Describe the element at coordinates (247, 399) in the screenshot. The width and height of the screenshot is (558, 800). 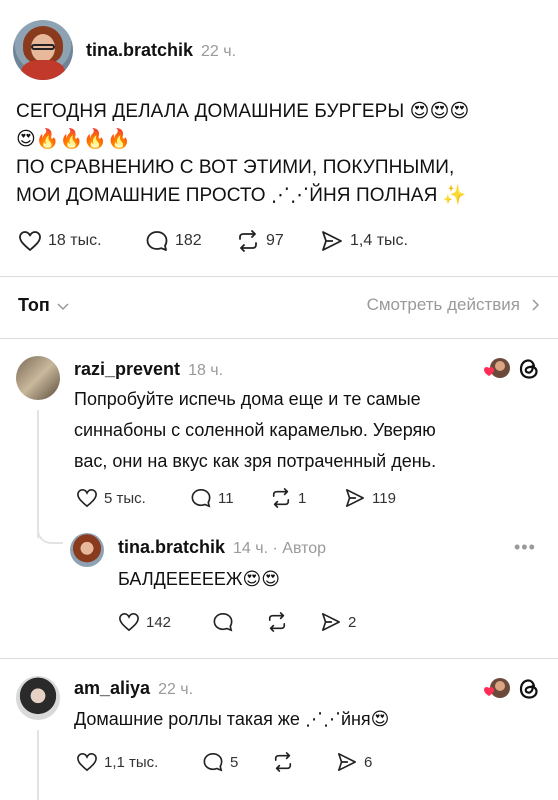
I see `comment-line: Попробуйте испечь дома еще и те самые` at that location.